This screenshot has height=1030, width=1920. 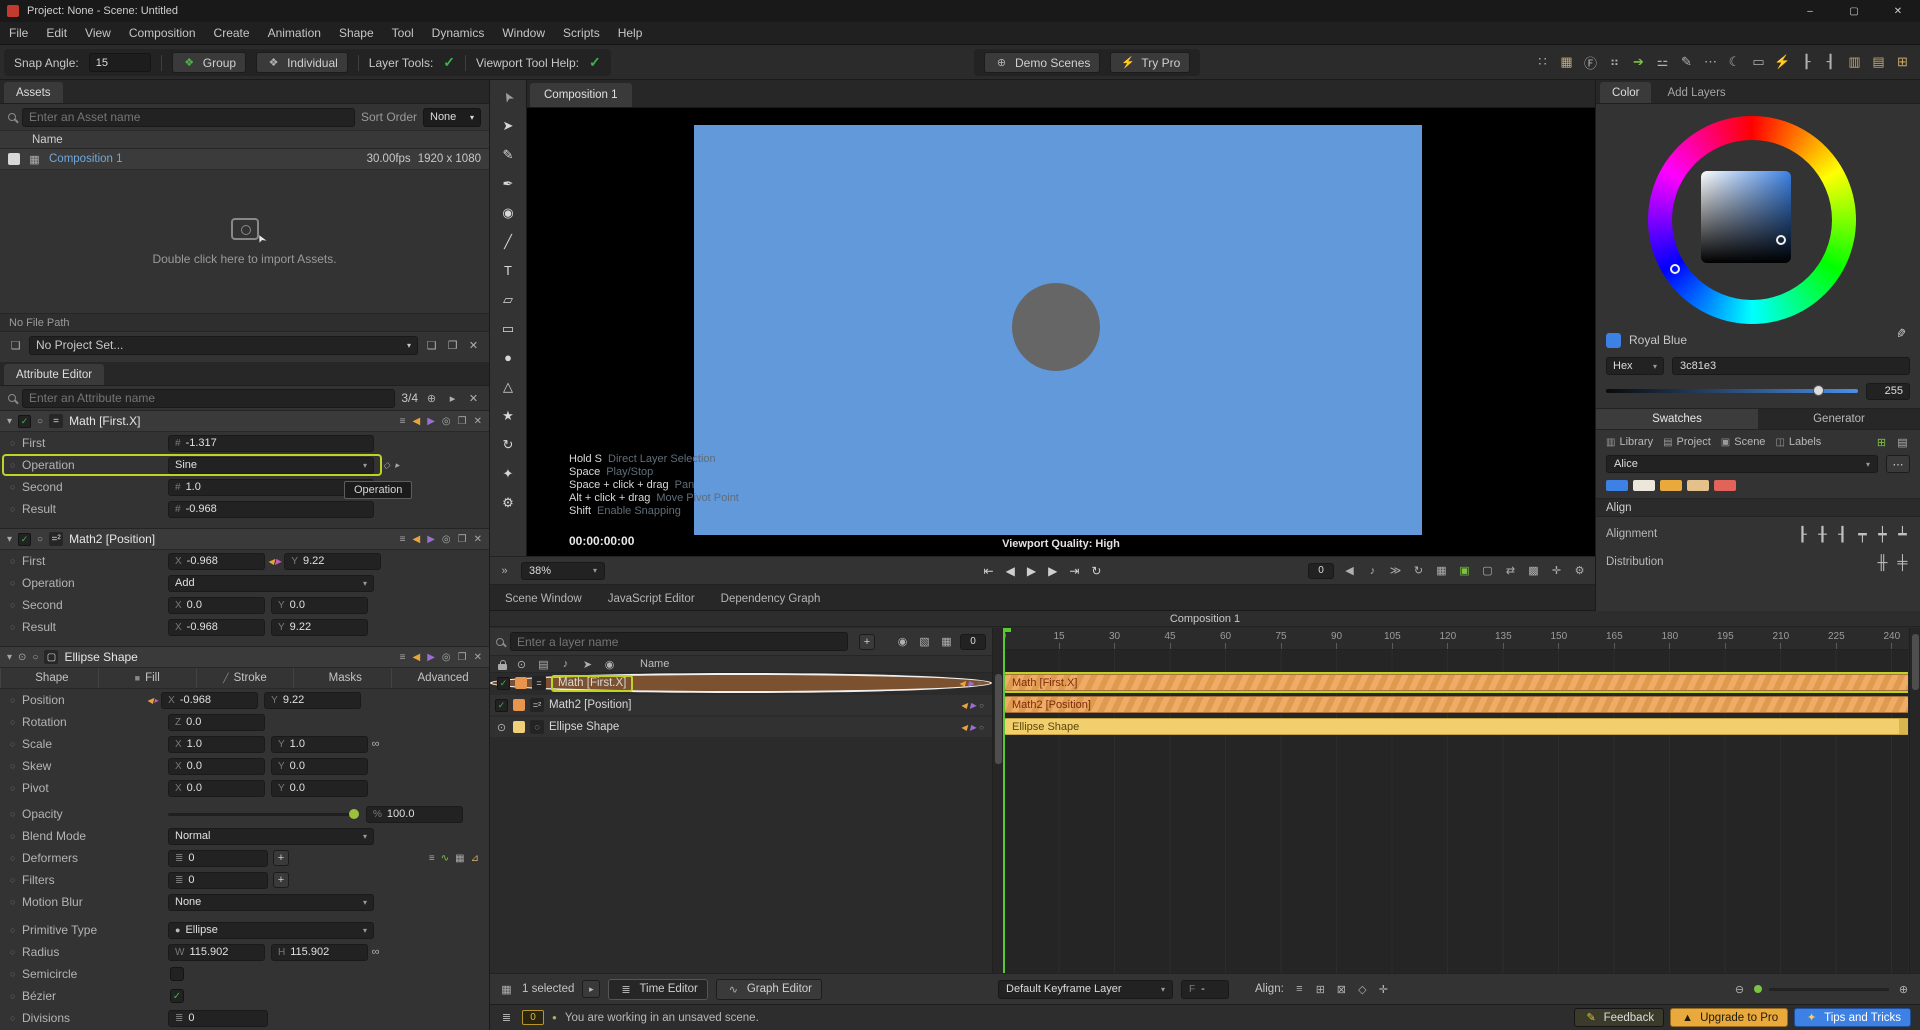 What do you see at coordinates (962, 683) in the screenshot?
I see `prev-key-icon: ◀` at bounding box center [962, 683].